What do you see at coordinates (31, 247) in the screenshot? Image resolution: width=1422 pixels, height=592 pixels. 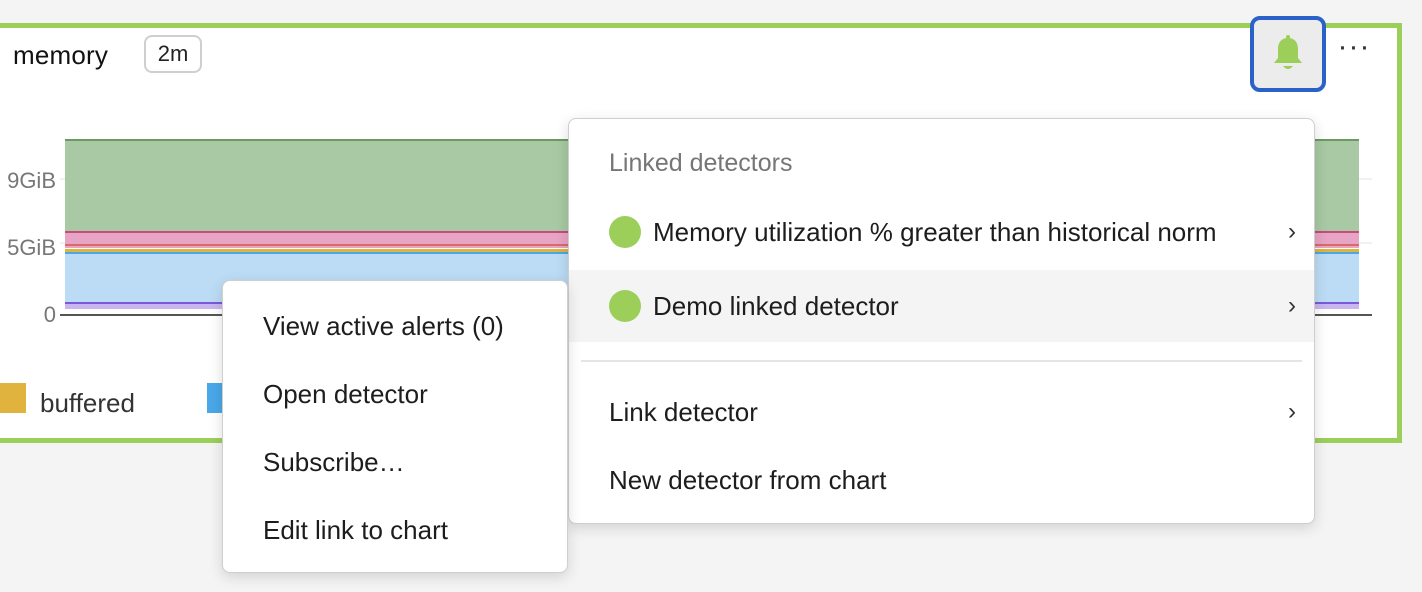 I see `y-tick-label: 5GiB` at bounding box center [31, 247].